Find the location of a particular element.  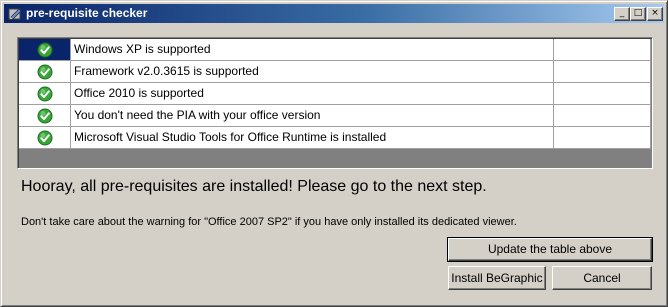

title-bar: pre-requisite checker _ □ × is located at coordinates (334, 13).